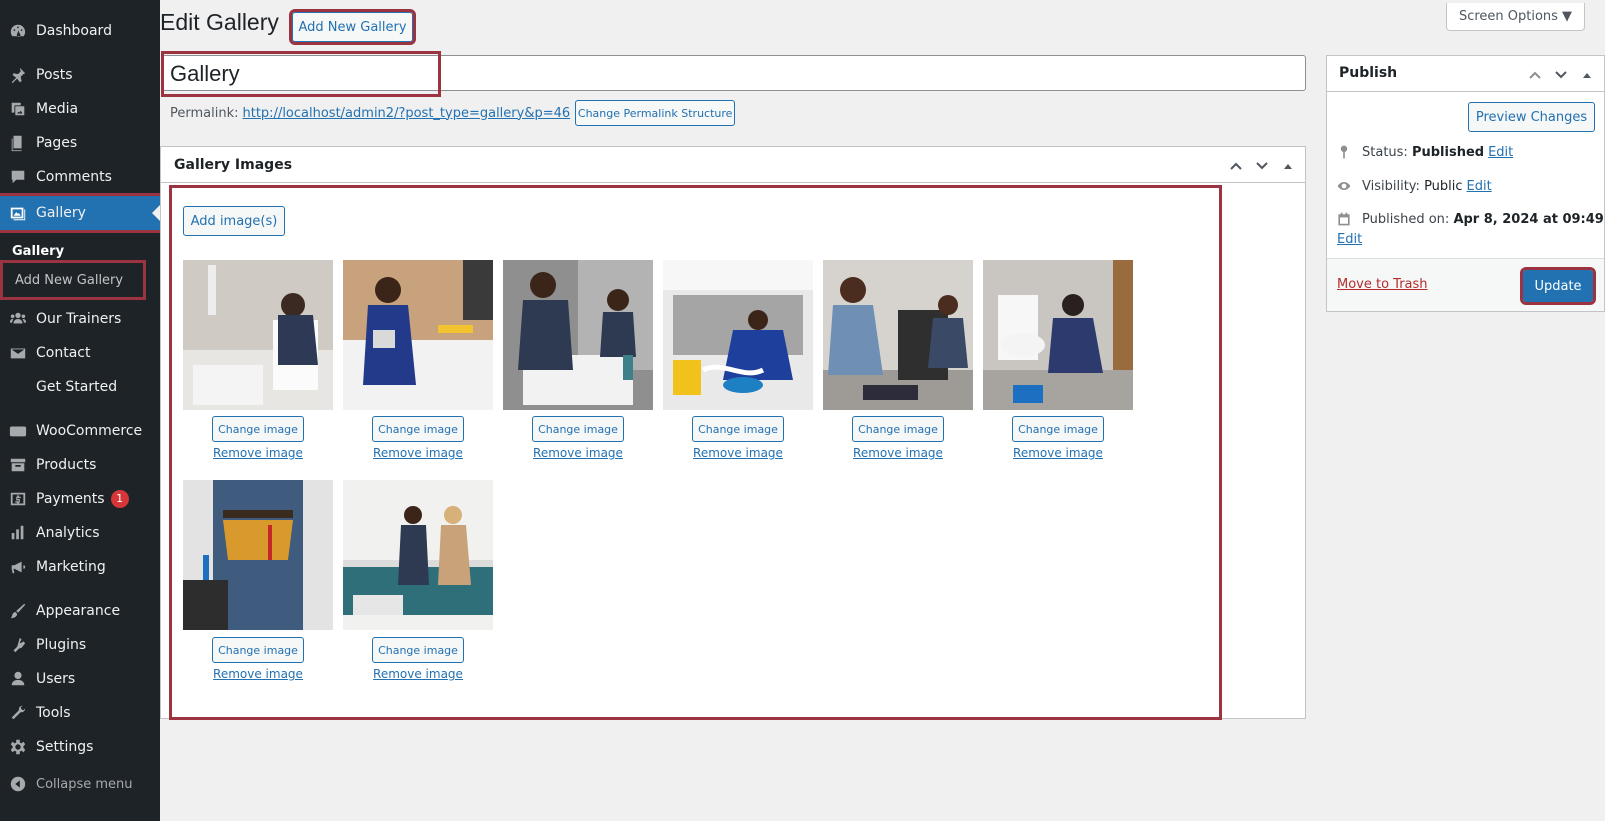  What do you see at coordinates (68, 533) in the screenshot?
I see `sidebar-item-label: Analytics` at bounding box center [68, 533].